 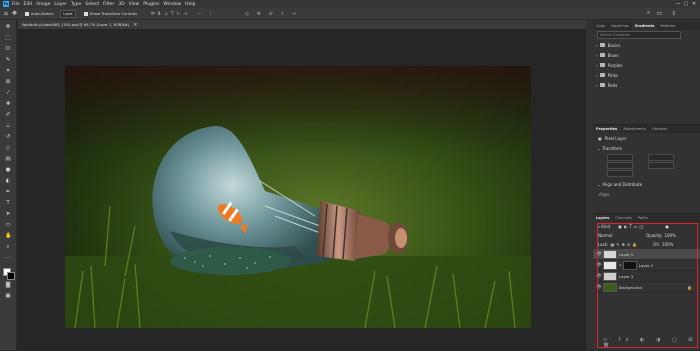 What do you see at coordinates (68, 13) in the screenshot?
I see `auto-select-dropdown: Layer` at bounding box center [68, 13].